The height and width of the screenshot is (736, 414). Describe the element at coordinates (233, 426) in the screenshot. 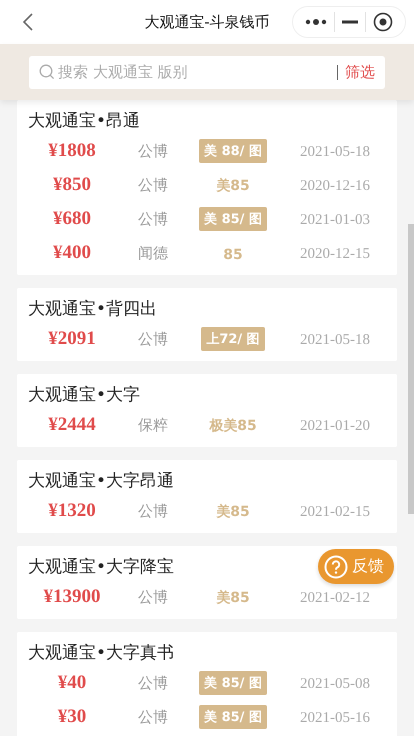

I see `grade-text: 极美85` at that location.